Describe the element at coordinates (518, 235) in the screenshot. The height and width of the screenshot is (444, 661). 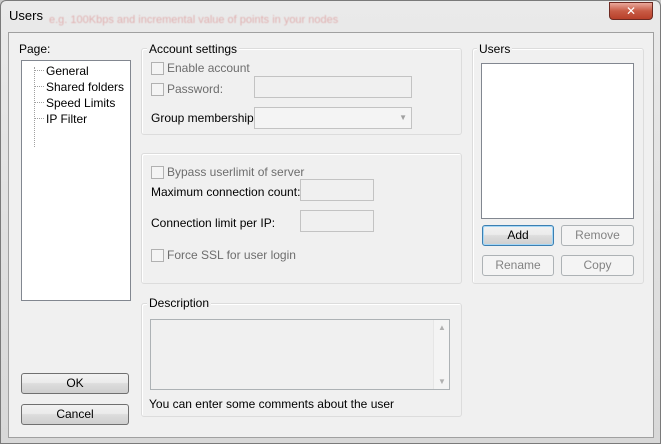
I see `add-user-button: Add` at that location.